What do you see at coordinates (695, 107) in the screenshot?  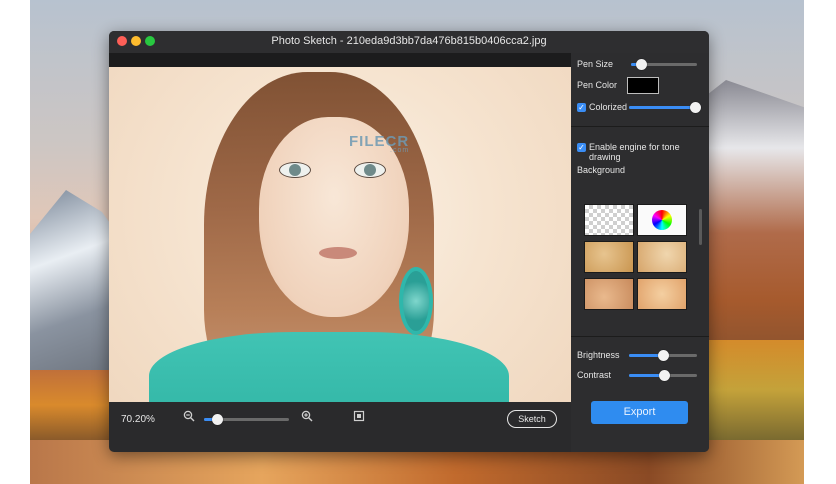 I see `colorized-slider-knob` at bounding box center [695, 107].